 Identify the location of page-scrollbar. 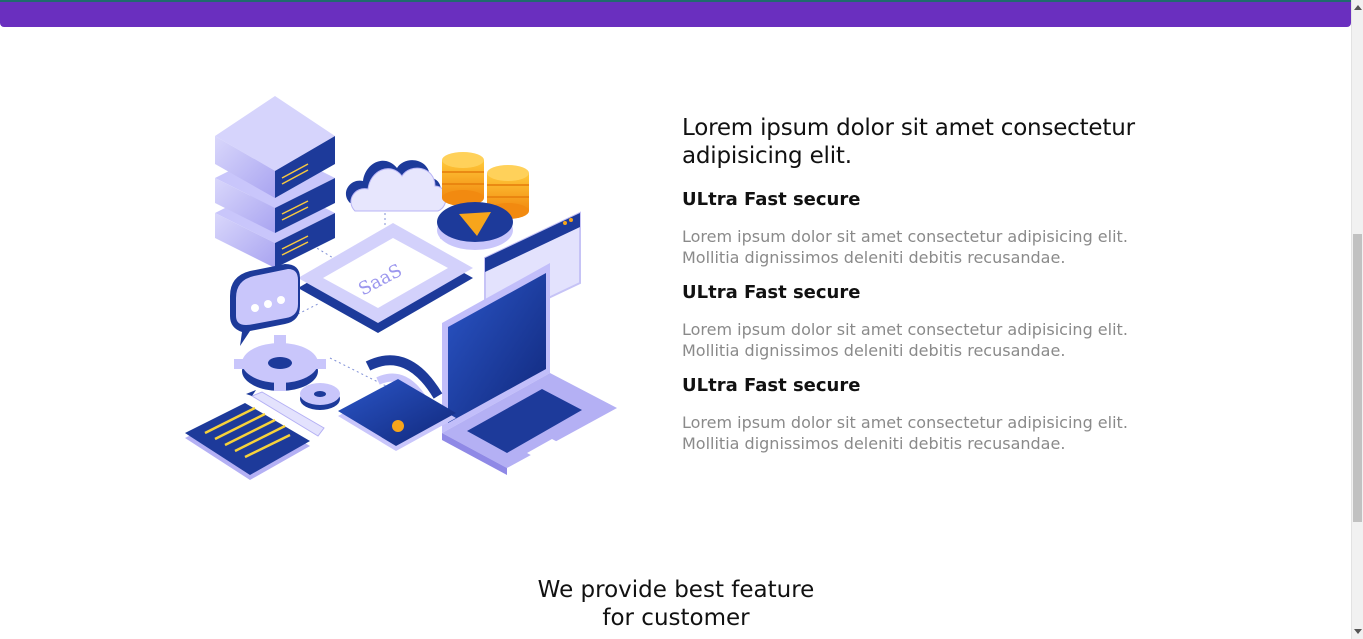
(1357, 319).